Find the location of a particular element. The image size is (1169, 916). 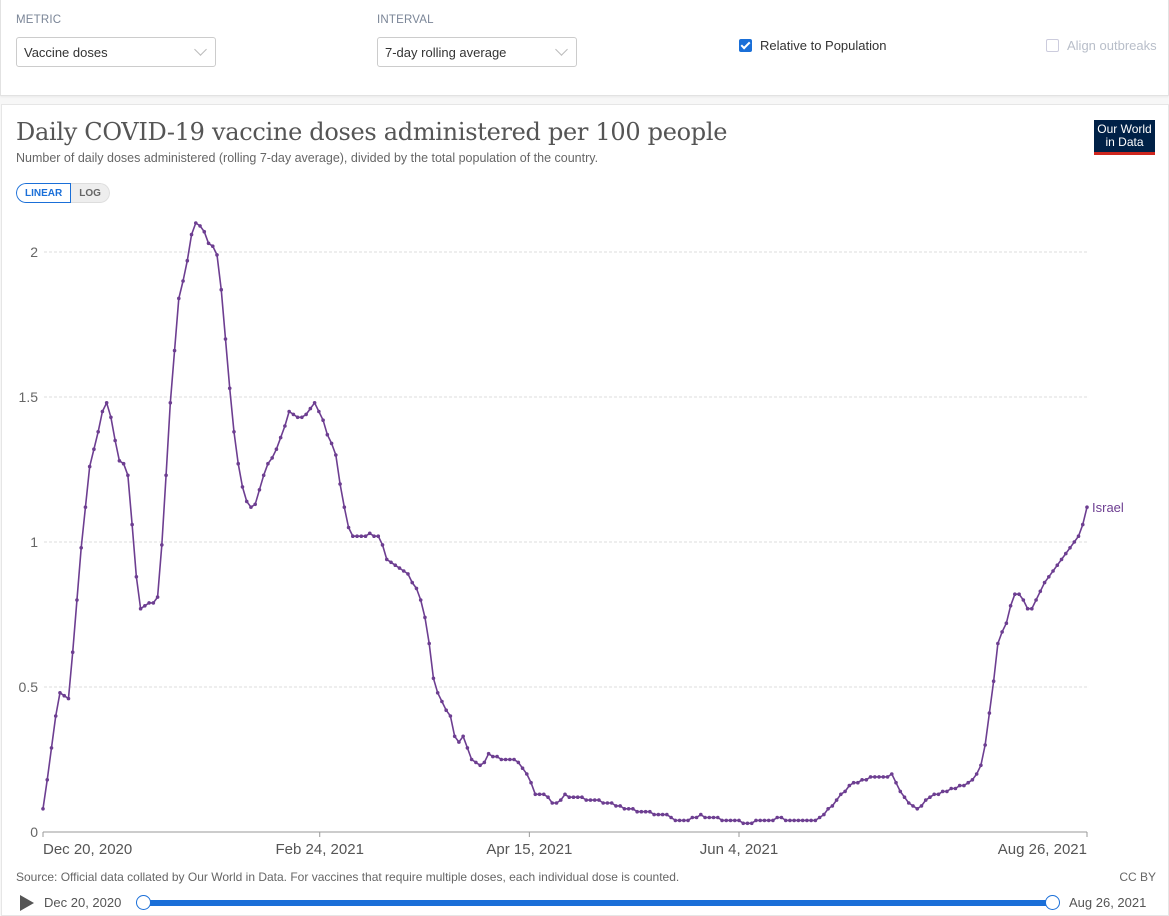

license-link: CC BY is located at coordinates (1137, 877).